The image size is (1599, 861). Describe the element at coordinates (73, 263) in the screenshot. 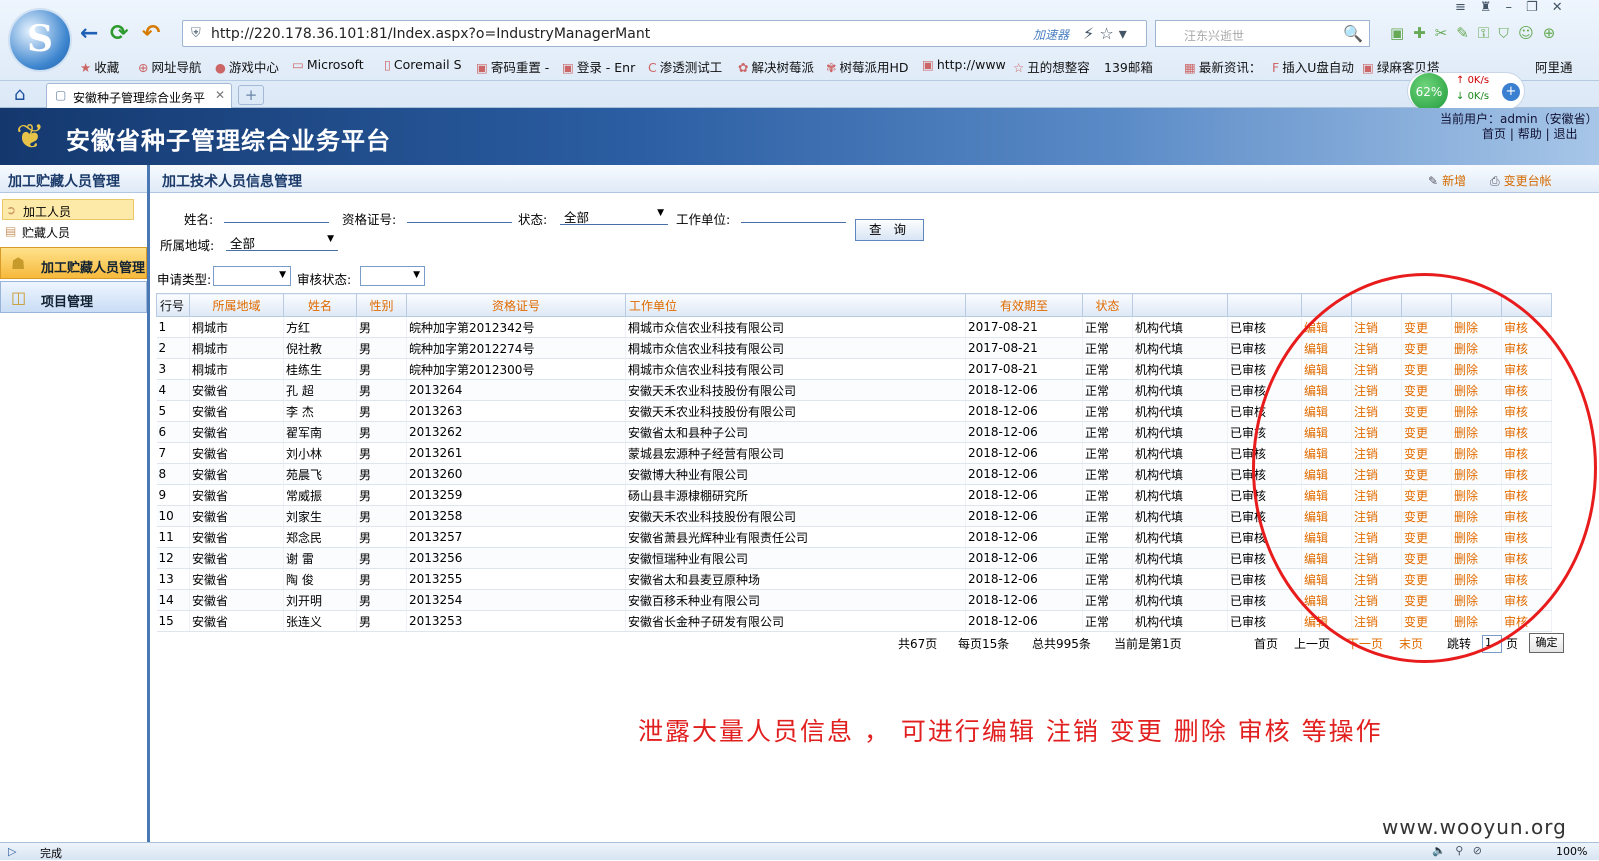

I see `sidebar-section-staff: ☗ 加工贮藏人员管理` at that location.